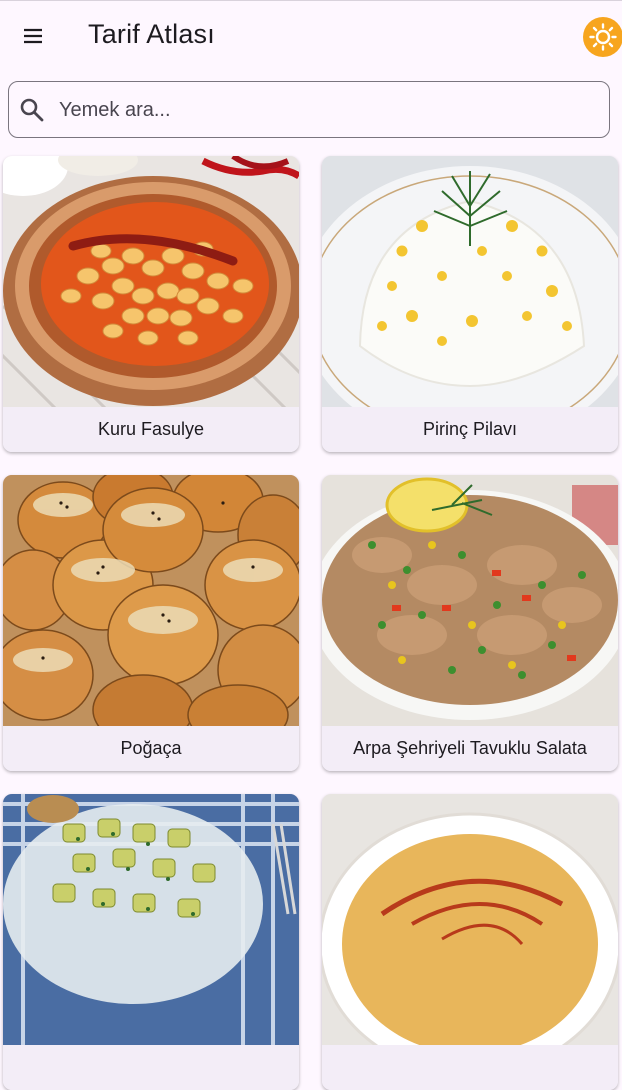 This screenshot has width=622, height=1090. What do you see at coordinates (151, 34) in the screenshot?
I see `app-title: Tarif Atlası` at bounding box center [151, 34].